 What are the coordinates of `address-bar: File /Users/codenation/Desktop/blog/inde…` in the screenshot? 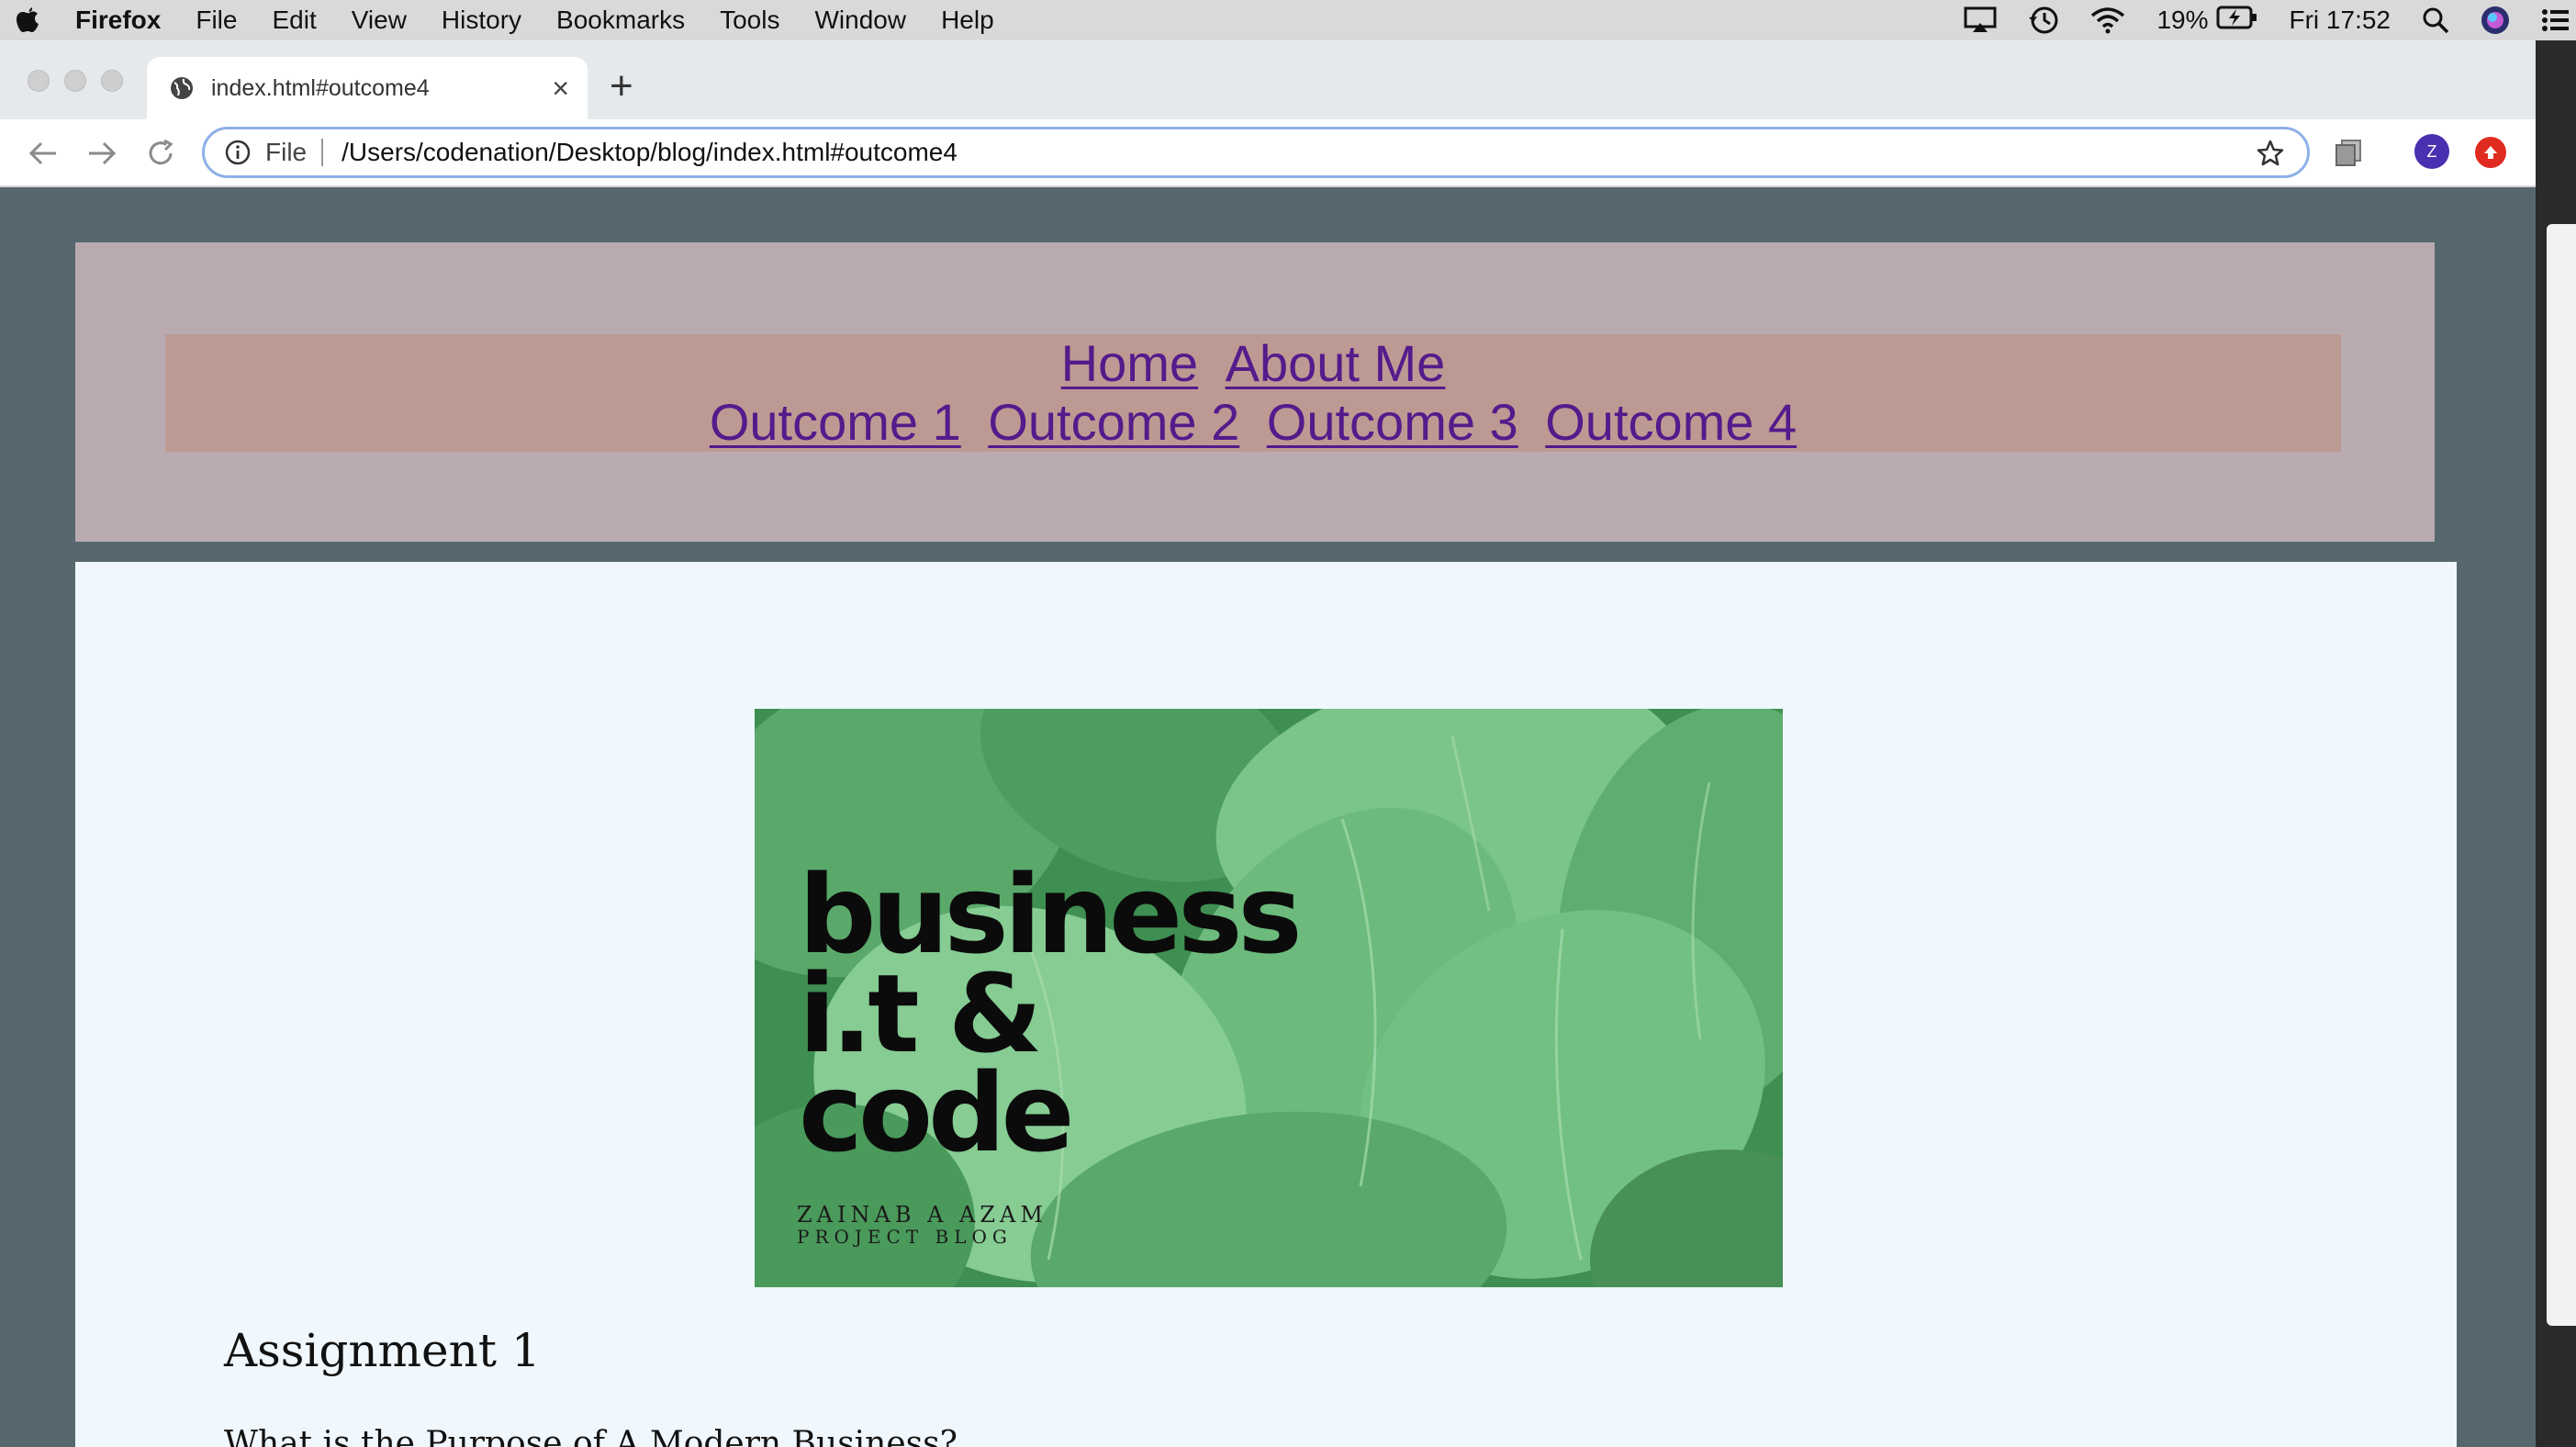 It's located at (1256, 153).